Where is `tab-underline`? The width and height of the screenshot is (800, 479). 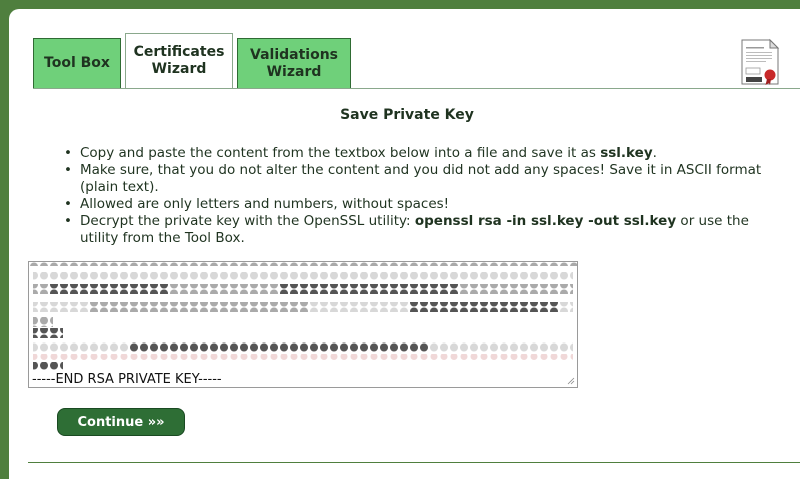 tab-underline is located at coordinates (416, 88).